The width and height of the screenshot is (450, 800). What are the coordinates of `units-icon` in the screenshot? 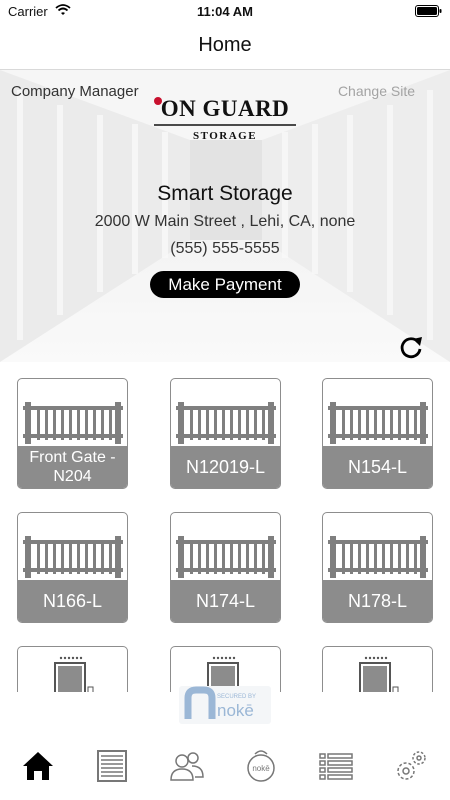 It's located at (112, 766).